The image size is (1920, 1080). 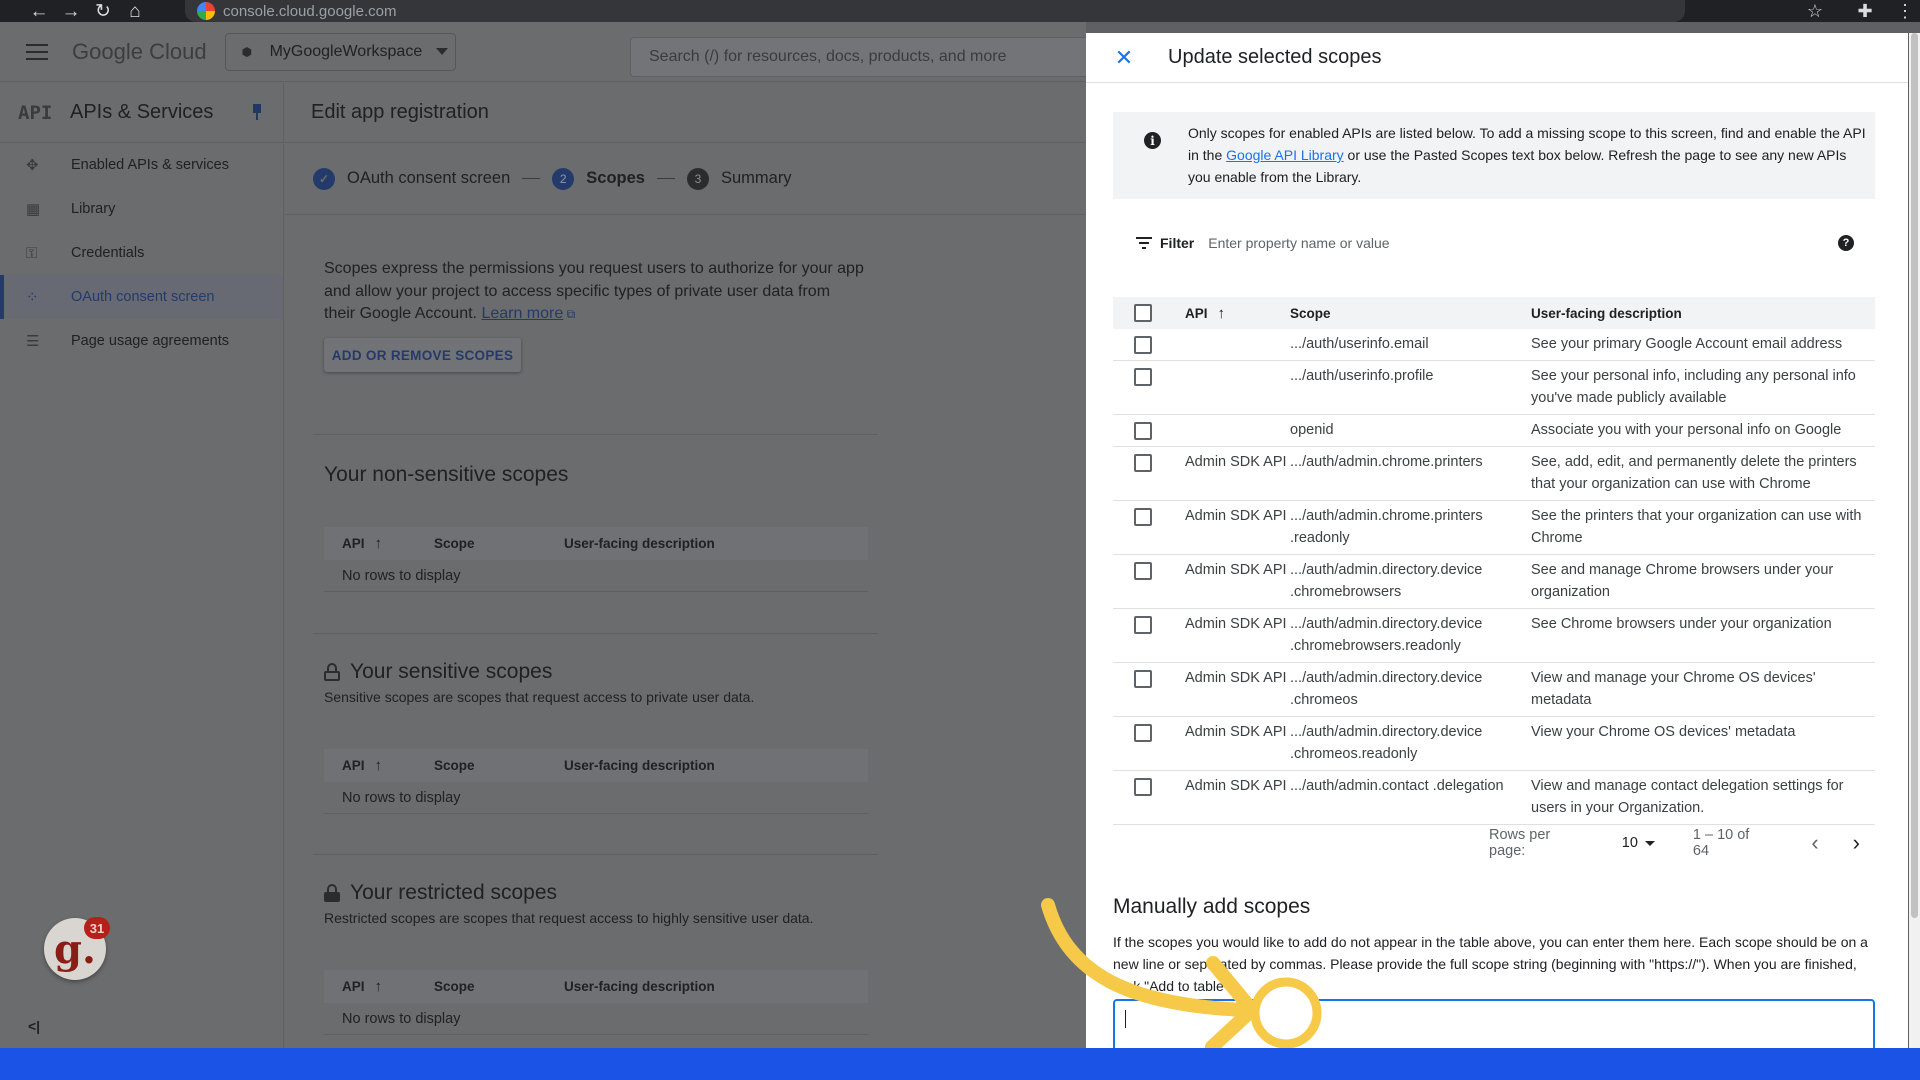 I want to click on manual-scopes-textarea, so click(x=1494, y=1023).